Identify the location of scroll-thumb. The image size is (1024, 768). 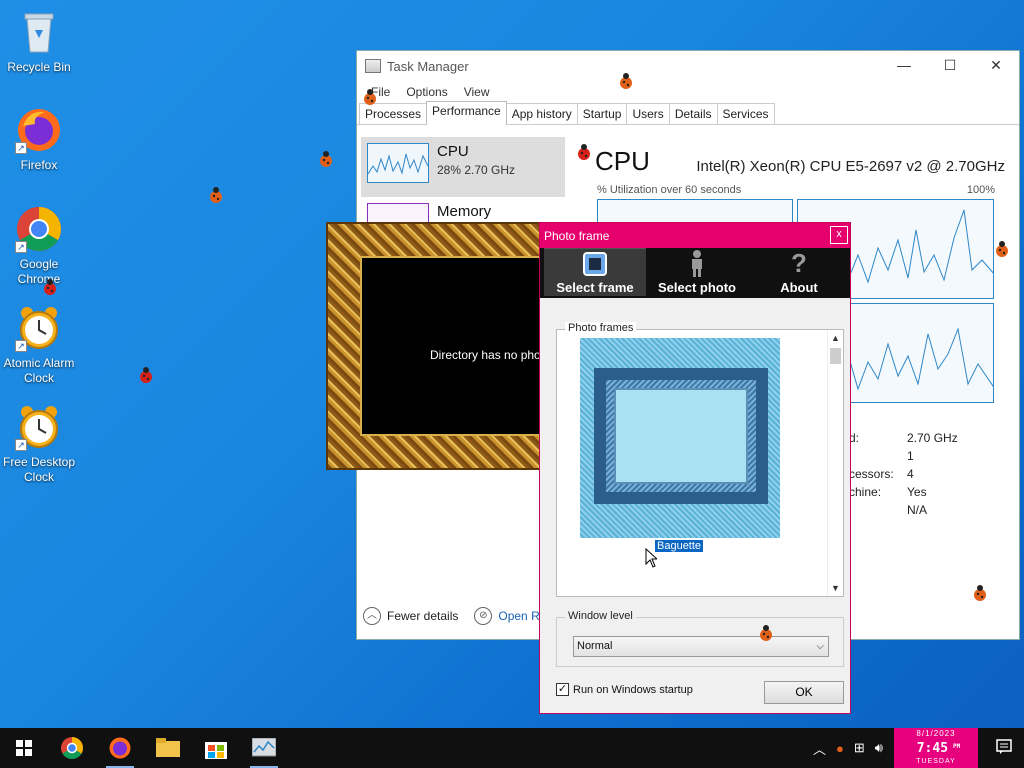
(835, 356).